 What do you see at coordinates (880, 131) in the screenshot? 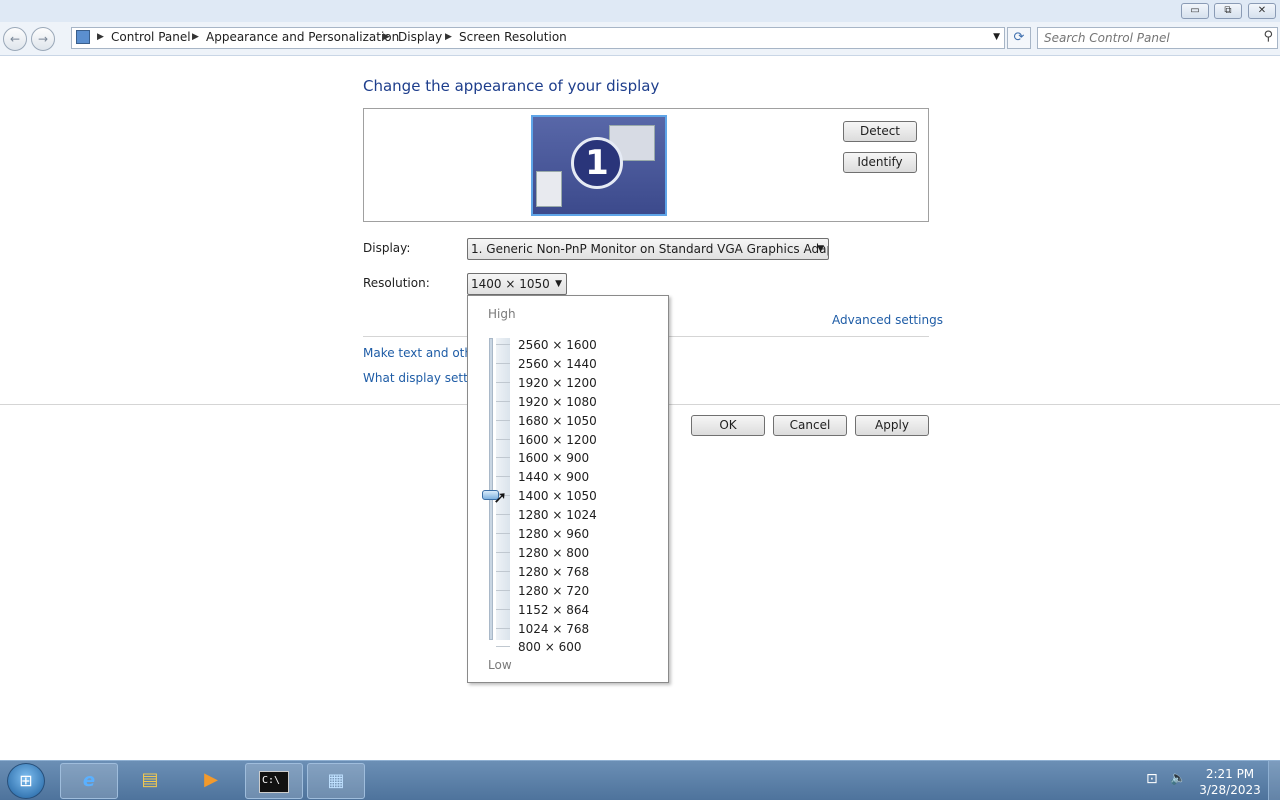
I see `detect-button: Detect` at bounding box center [880, 131].